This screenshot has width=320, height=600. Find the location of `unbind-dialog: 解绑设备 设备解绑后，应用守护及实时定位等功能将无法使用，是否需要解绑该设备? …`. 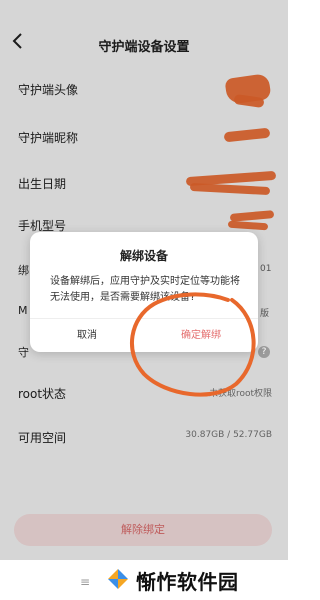

unbind-dialog: 解绑设备 设备解绑后，应用守护及实时定位等功能将无法使用，是否需要解绑该设备? … is located at coordinates (144, 292).